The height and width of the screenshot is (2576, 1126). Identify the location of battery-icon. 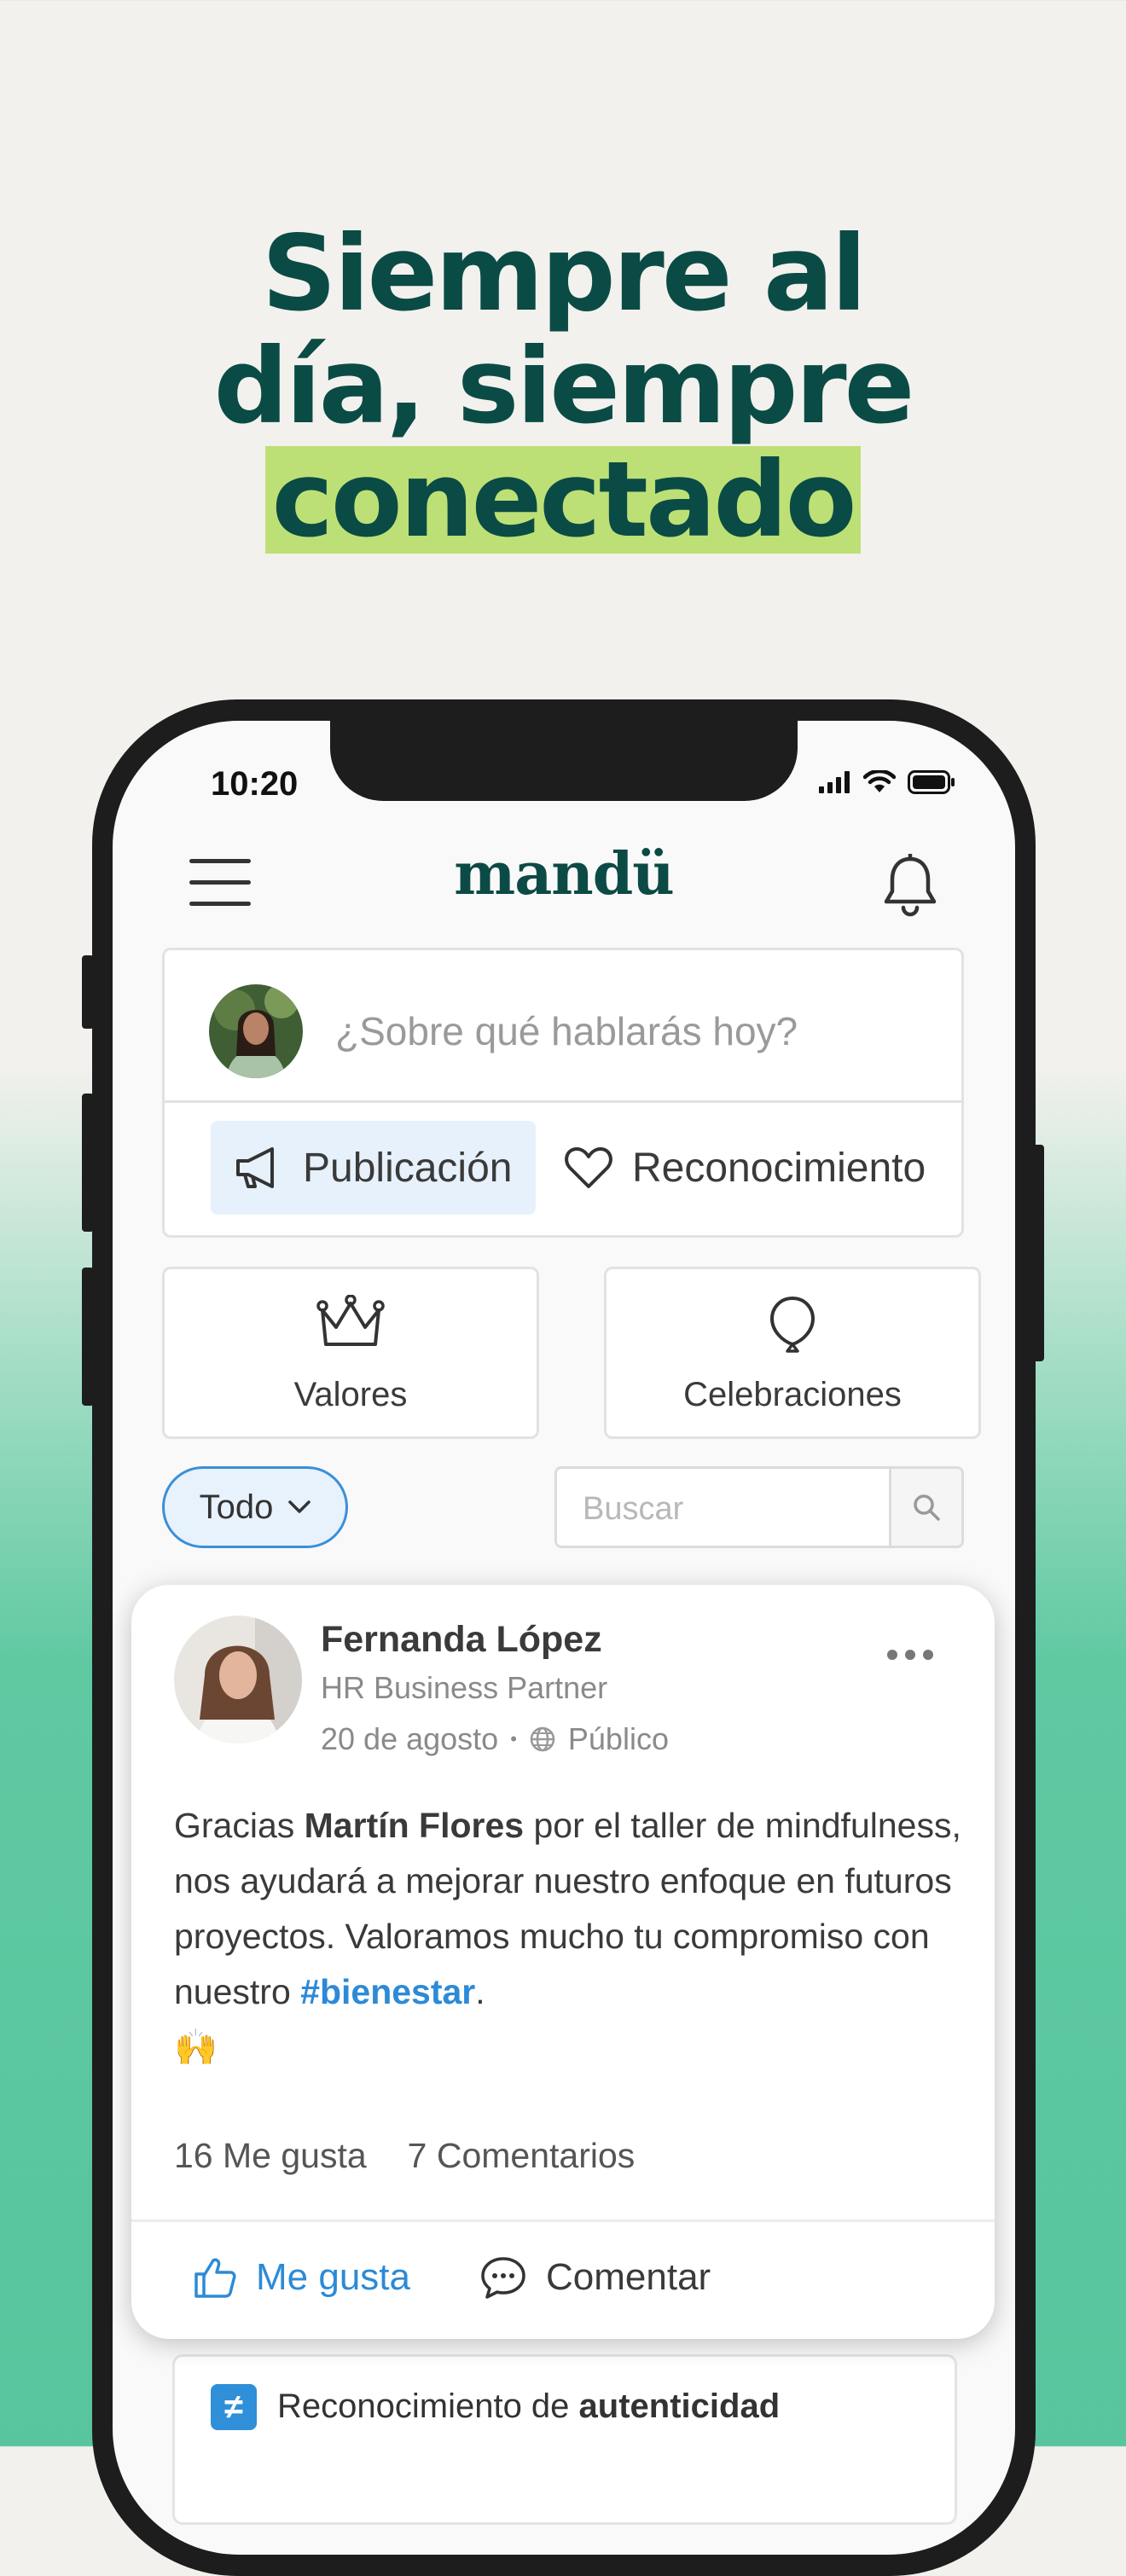
(932, 782).